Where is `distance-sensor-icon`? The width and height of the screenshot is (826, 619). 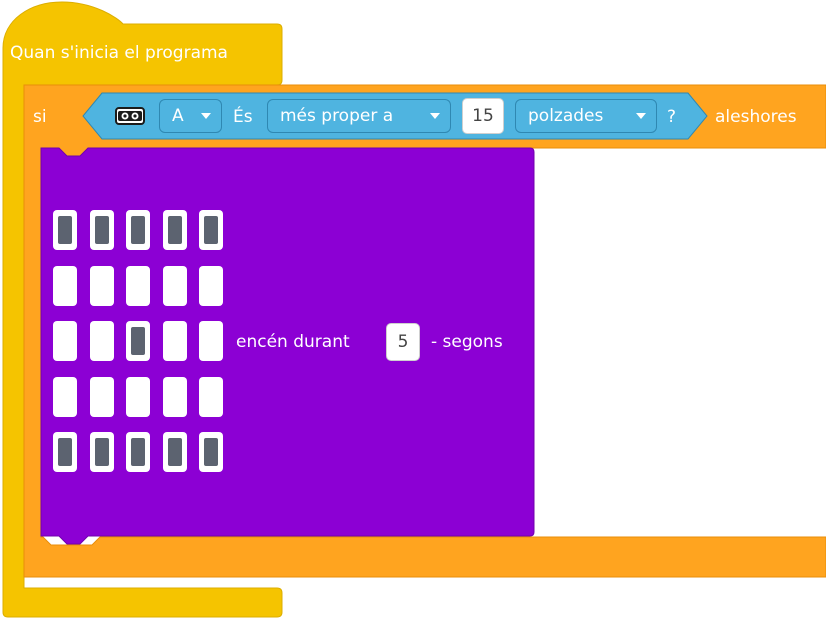 distance-sensor-icon is located at coordinates (130, 116).